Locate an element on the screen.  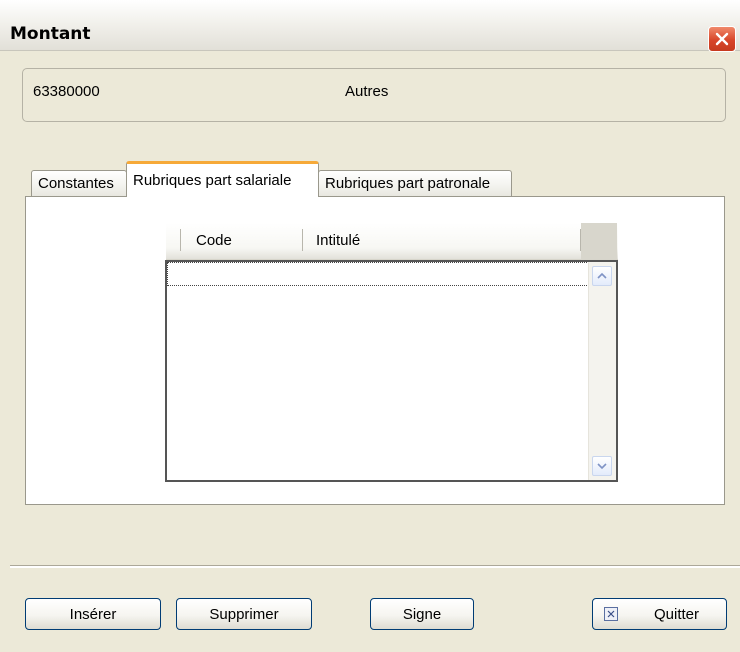
window-title: Montant is located at coordinates (50, 34).